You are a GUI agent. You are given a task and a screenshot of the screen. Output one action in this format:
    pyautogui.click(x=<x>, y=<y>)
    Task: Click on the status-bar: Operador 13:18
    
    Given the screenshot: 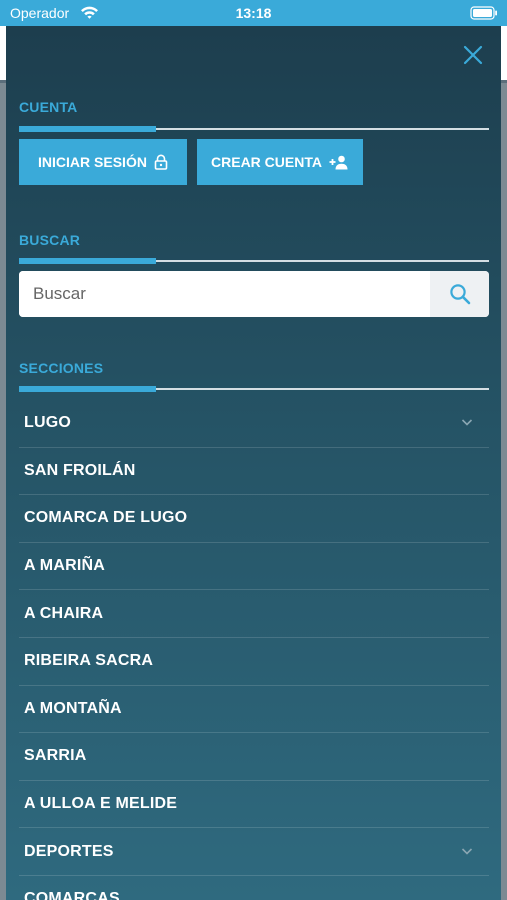 What is the action you would take?
    pyautogui.click(x=253, y=13)
    